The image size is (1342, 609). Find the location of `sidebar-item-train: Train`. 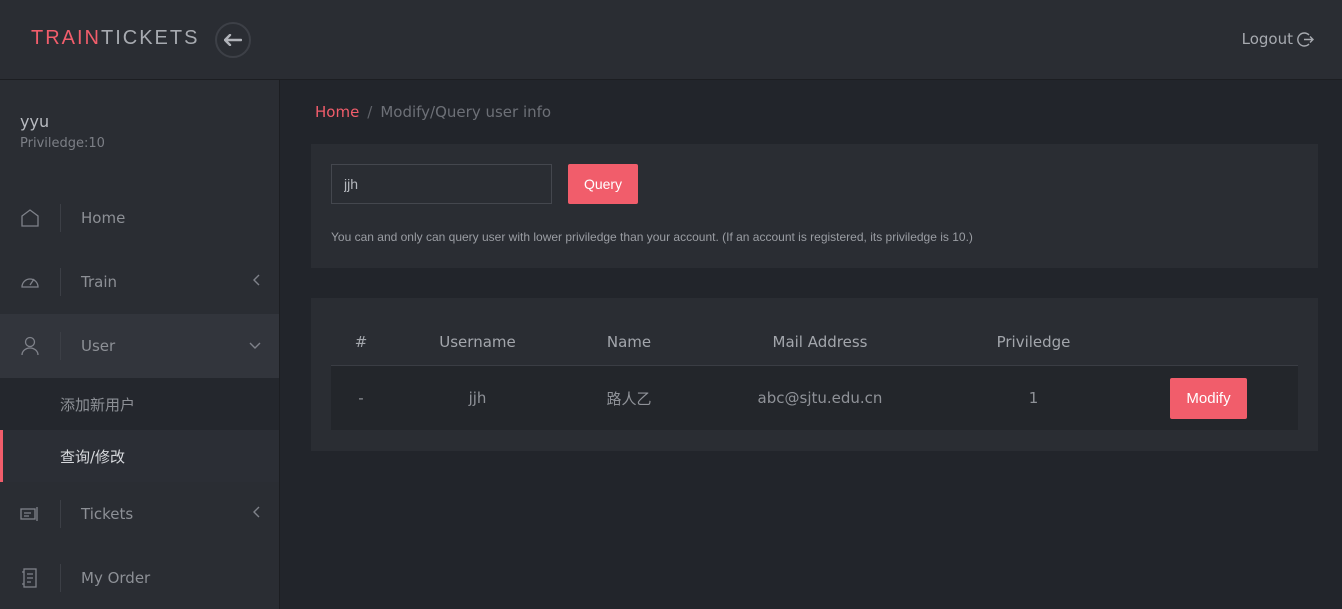

sidebar-item-train: Train is located at coordinates (139, 282).